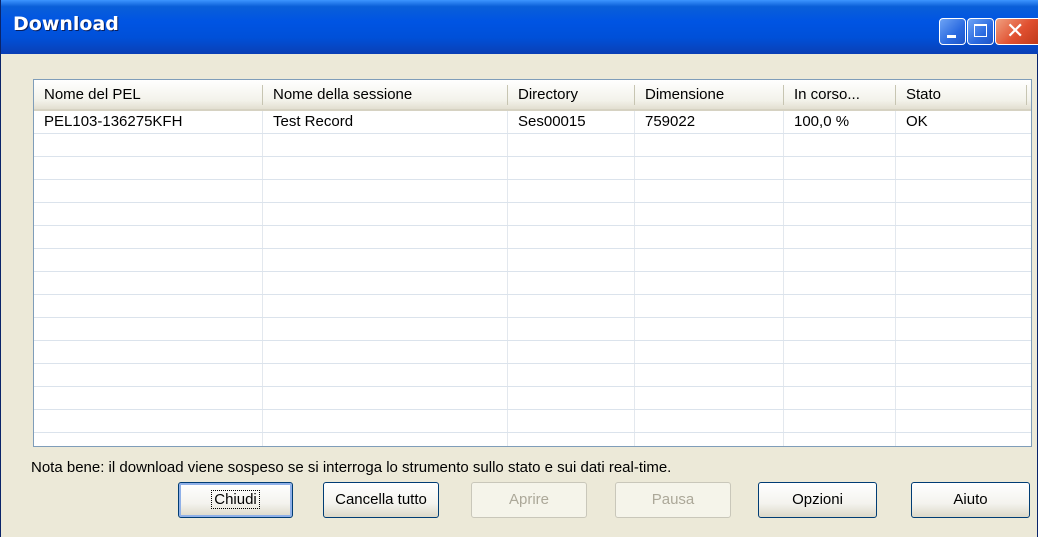 This screenshot has height=537, width=1038. I want to click on close-window-button: ✕, so click(1016, 31).